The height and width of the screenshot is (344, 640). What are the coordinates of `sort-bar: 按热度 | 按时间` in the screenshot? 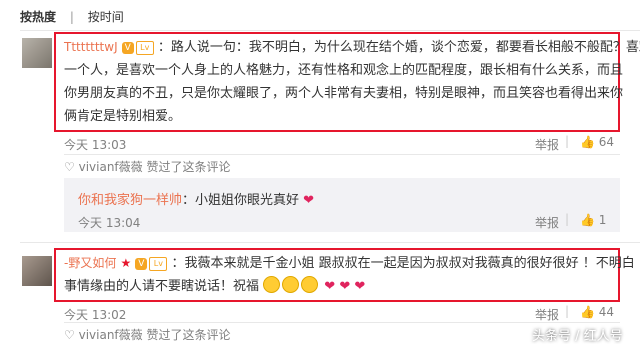 It's located at (72, 16).